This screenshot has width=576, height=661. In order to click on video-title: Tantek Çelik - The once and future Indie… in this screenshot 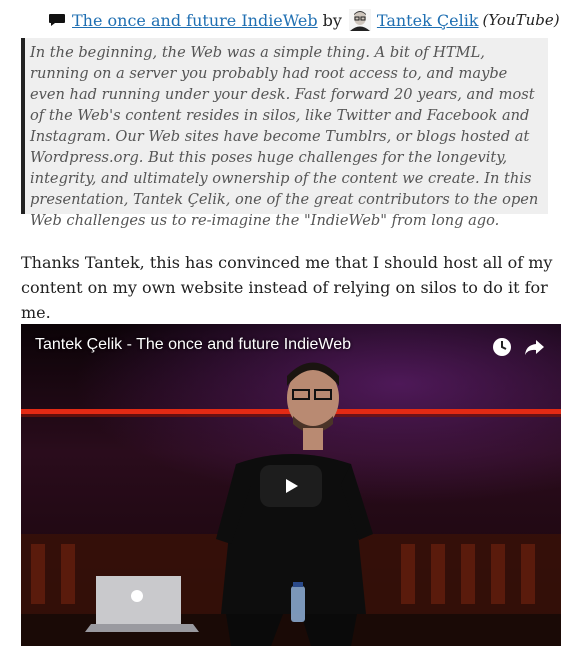, I will do `click(193, 344)`.